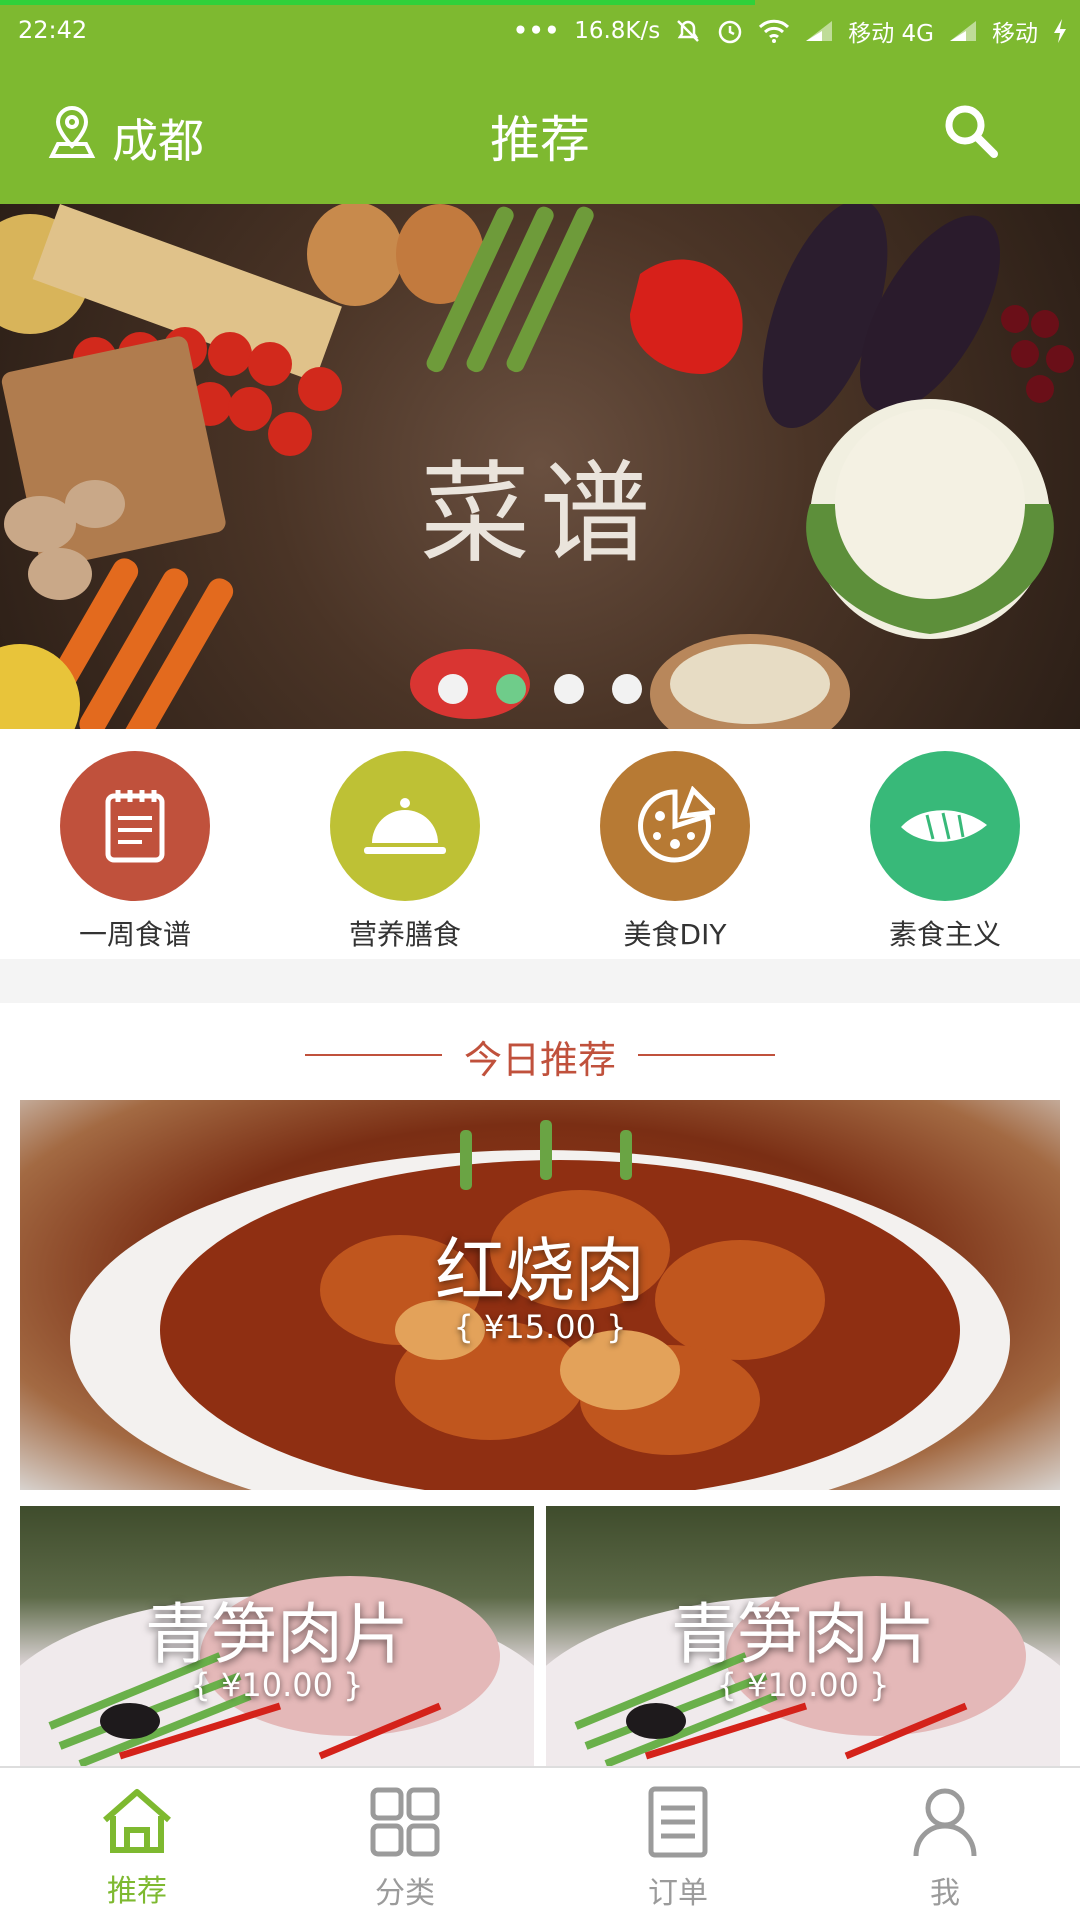  What do you see at coordinates (511, 689) in the screenshot?
I see `carousel-dot-active` at bounding box center [511, 689].